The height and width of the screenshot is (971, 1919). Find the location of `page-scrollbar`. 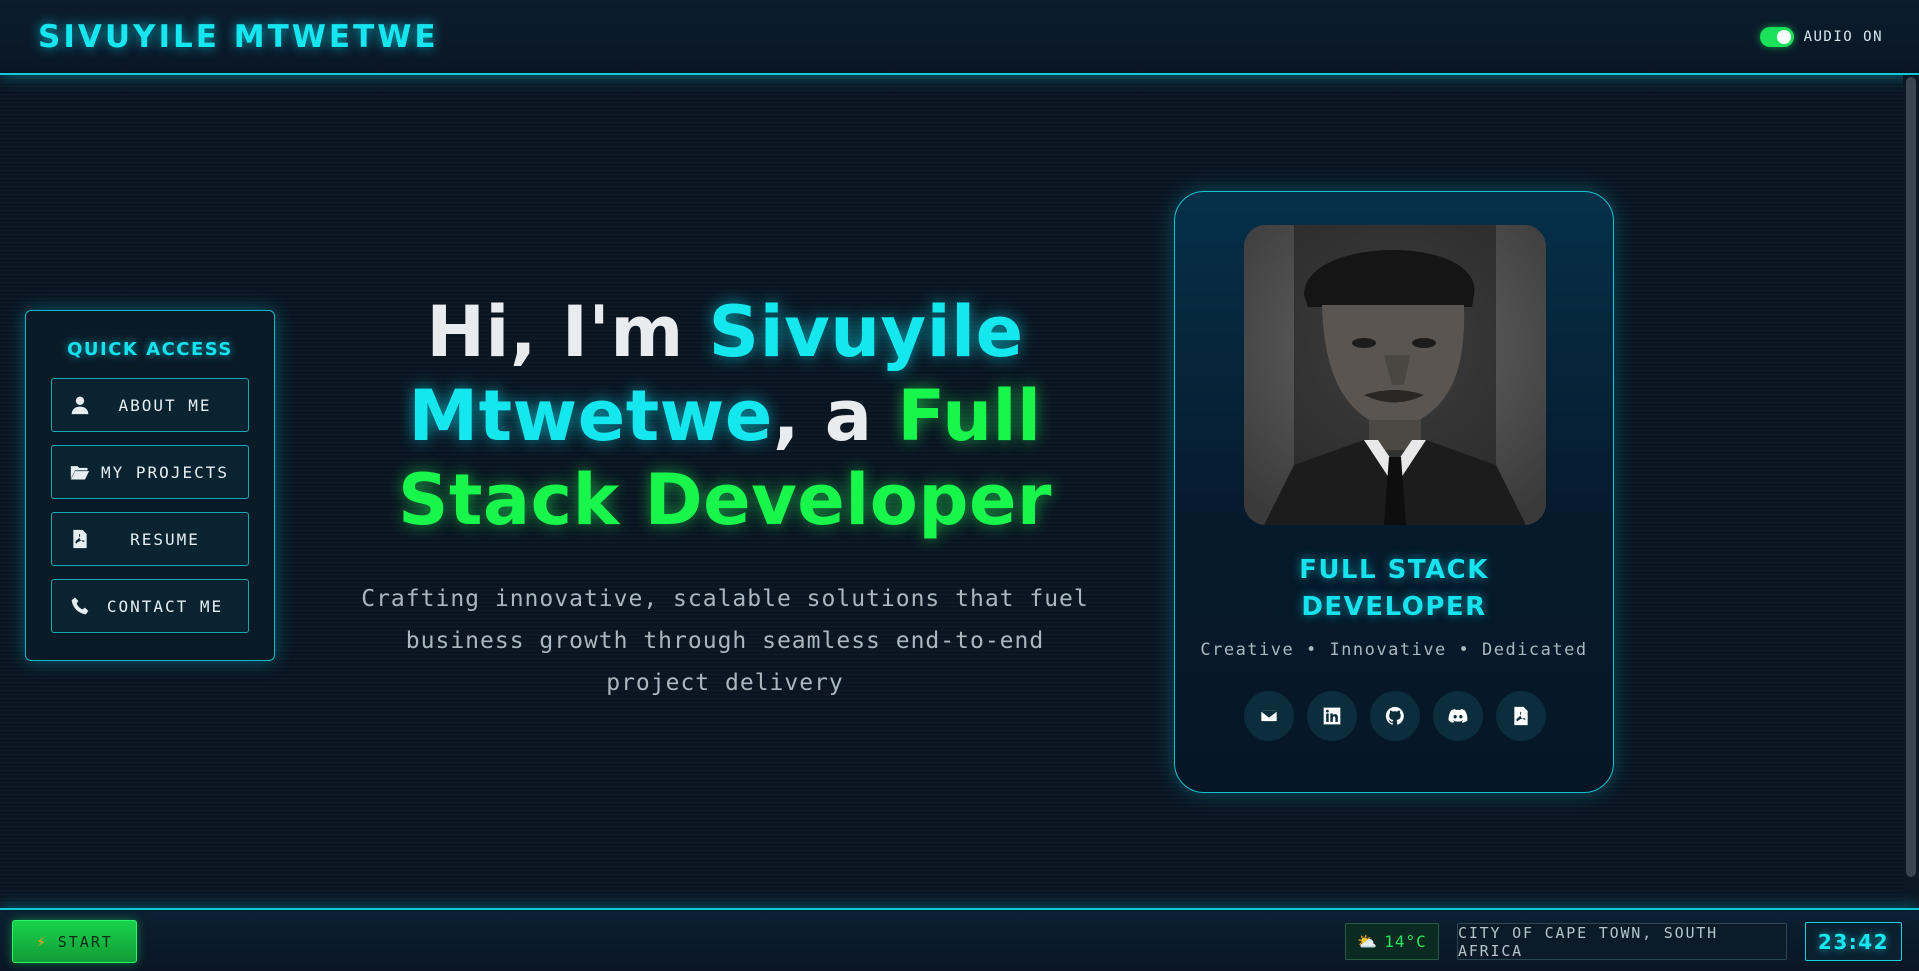

page-scrollbar is located at coordinates (1911, 491).